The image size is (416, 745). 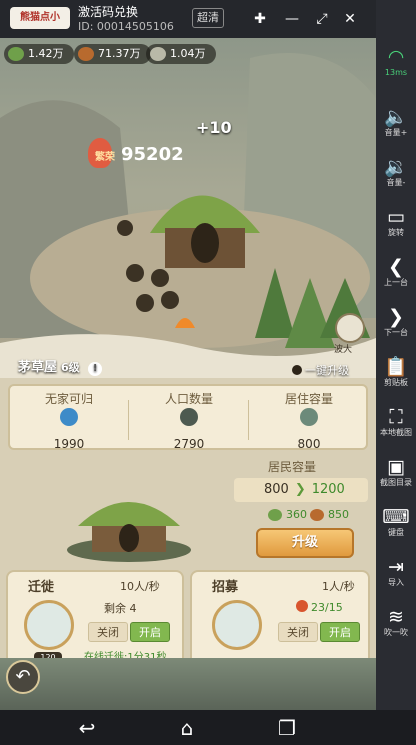 I want to click on sidebar-item-import: ⇥ 导入, so click(x=396, y=572).